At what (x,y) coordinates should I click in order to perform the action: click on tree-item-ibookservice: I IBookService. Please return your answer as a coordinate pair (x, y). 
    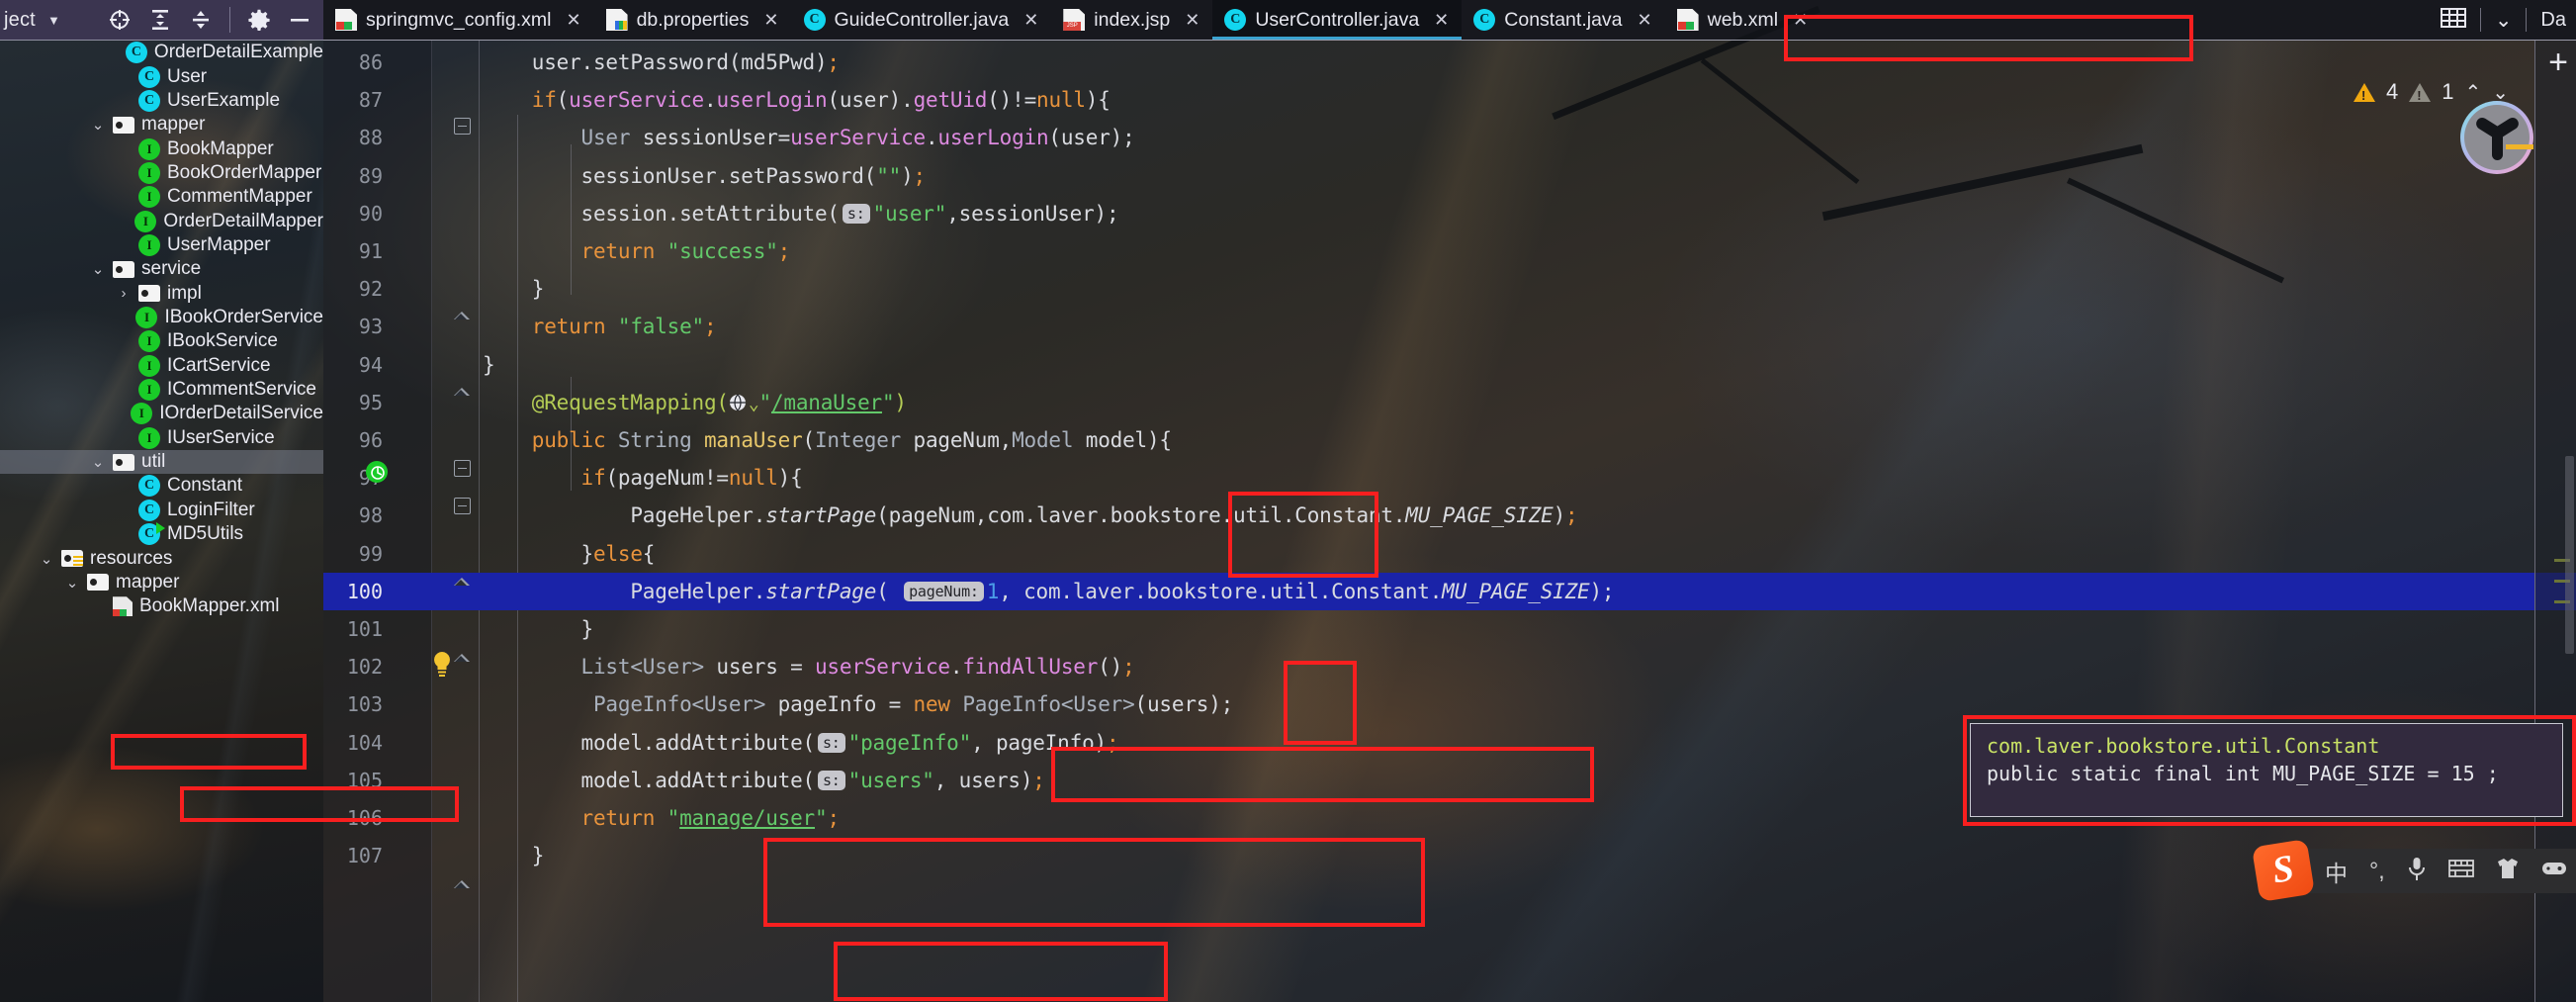
    Looking at the image, I should click on (161, 341).